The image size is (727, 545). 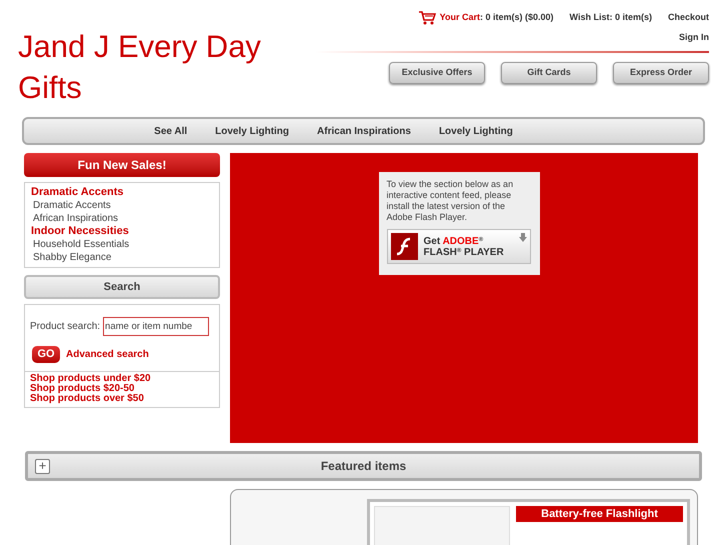 I want to click on flash-player-text: FLASH$^{®}$ PLAYER, so click(x=464, y=252).